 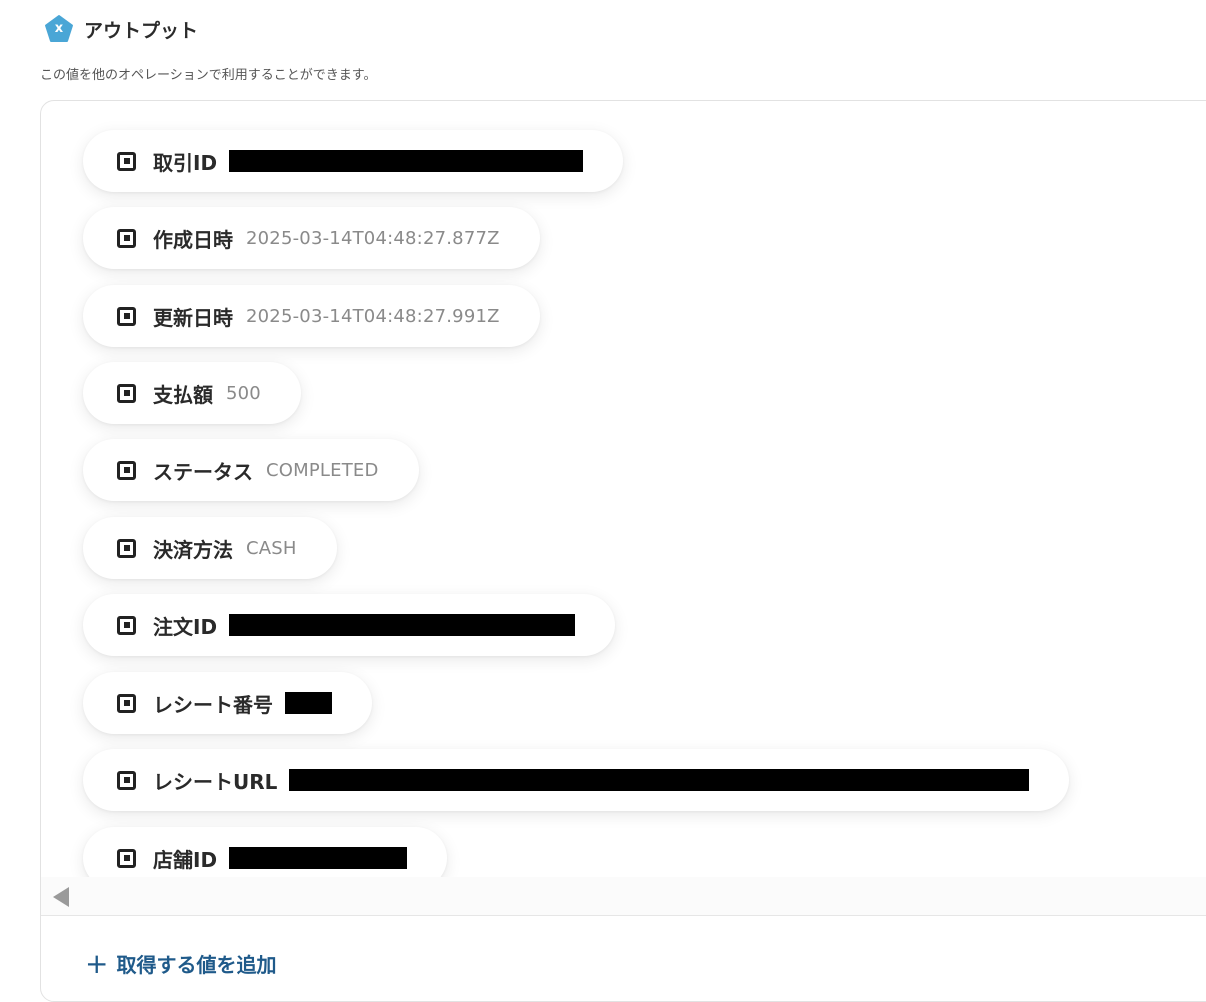 What do you see at coordinates (97, 963) in the screenshot?
I see `plus-icon: +` at bounding box center [97, 963].